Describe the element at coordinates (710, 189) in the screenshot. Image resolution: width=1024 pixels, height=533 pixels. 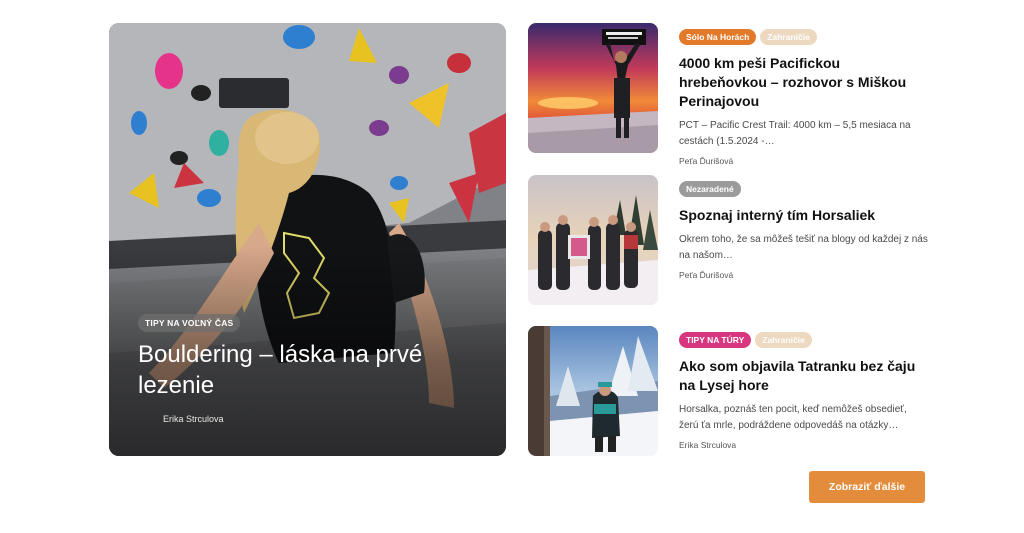
I see `category-chip: Nezaradené` at that location.